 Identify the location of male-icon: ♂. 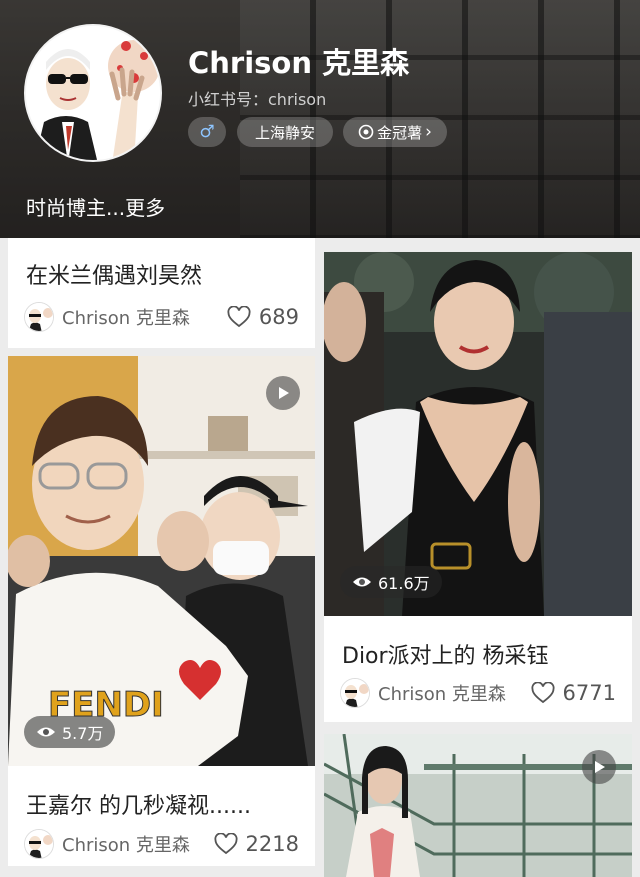
(207, 132).